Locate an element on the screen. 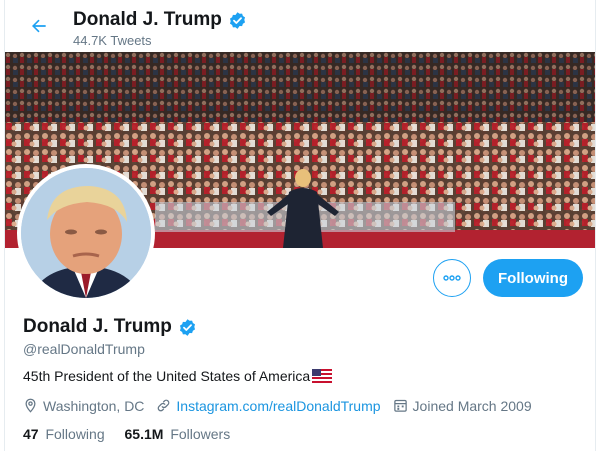  profile-header: Donald J. Trump 44.7K Tweets is located at coordinates (300, 26).